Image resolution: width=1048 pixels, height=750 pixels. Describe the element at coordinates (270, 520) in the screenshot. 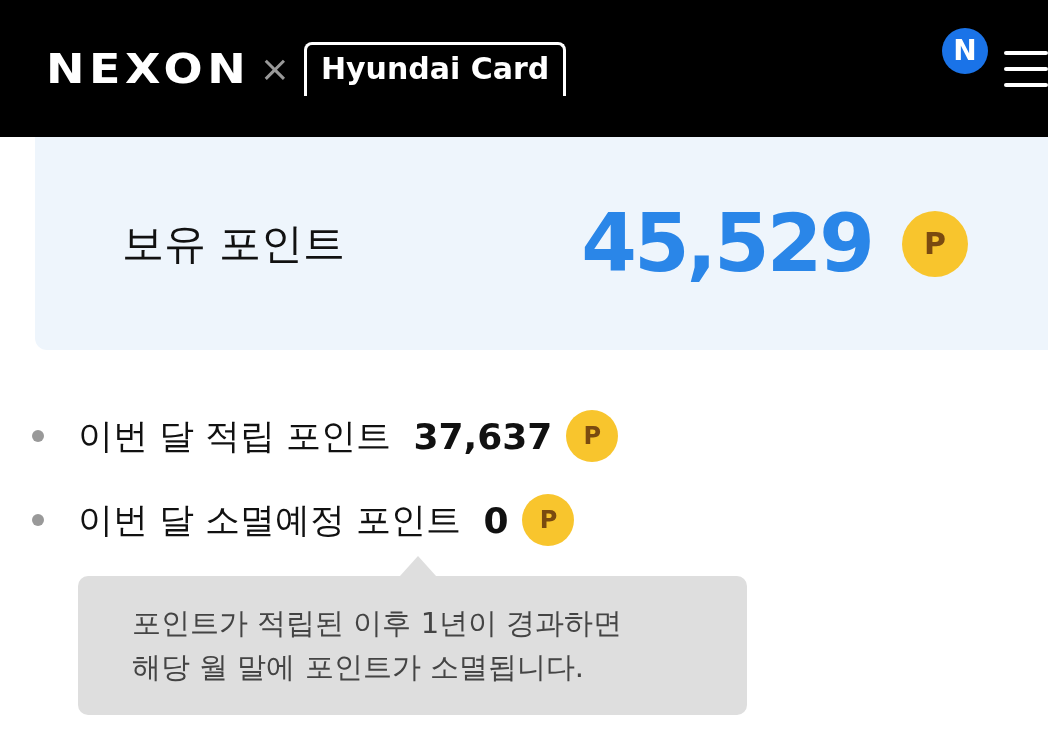

I see `stat-label: 이번 달 소멸예정 포인트` at that location.